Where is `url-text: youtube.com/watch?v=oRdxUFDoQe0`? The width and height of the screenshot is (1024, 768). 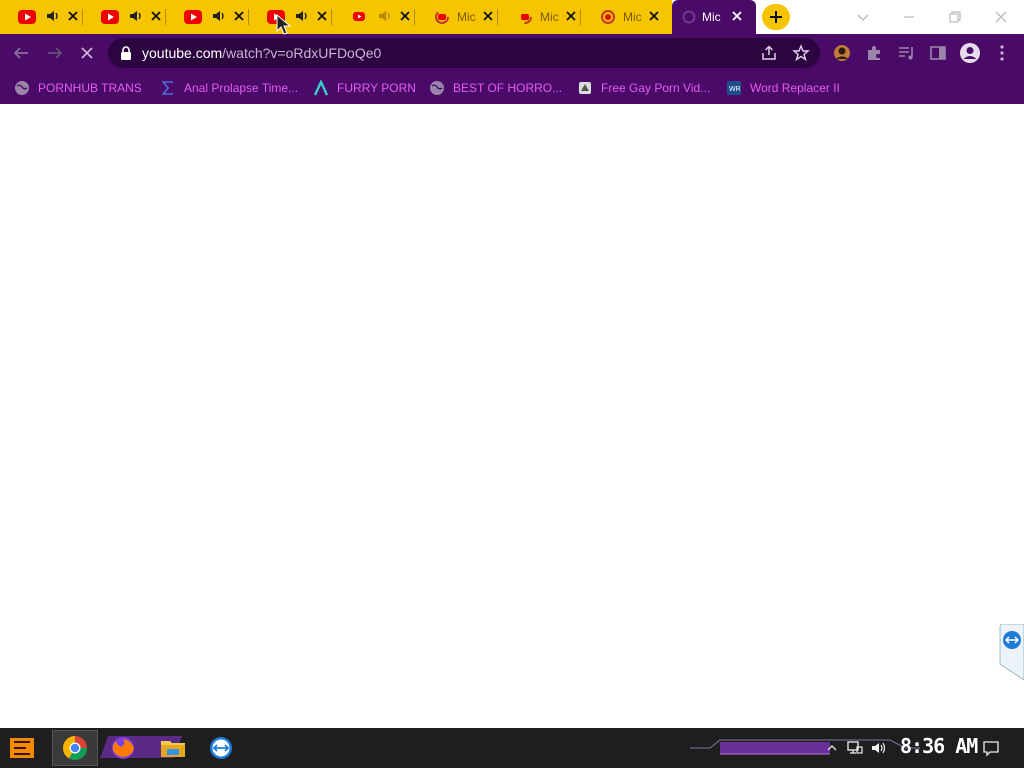
url-text: youtube.com/watch?v=oRdxUFDoQe0 is located at coordinates (261, 53).